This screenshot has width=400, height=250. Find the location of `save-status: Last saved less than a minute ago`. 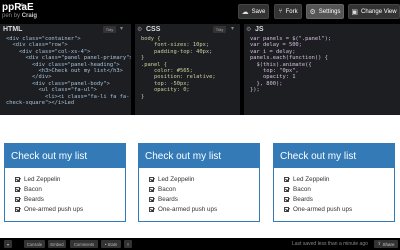

save-status: Last saved less than a minute ago is located at coordinates (330, 244).